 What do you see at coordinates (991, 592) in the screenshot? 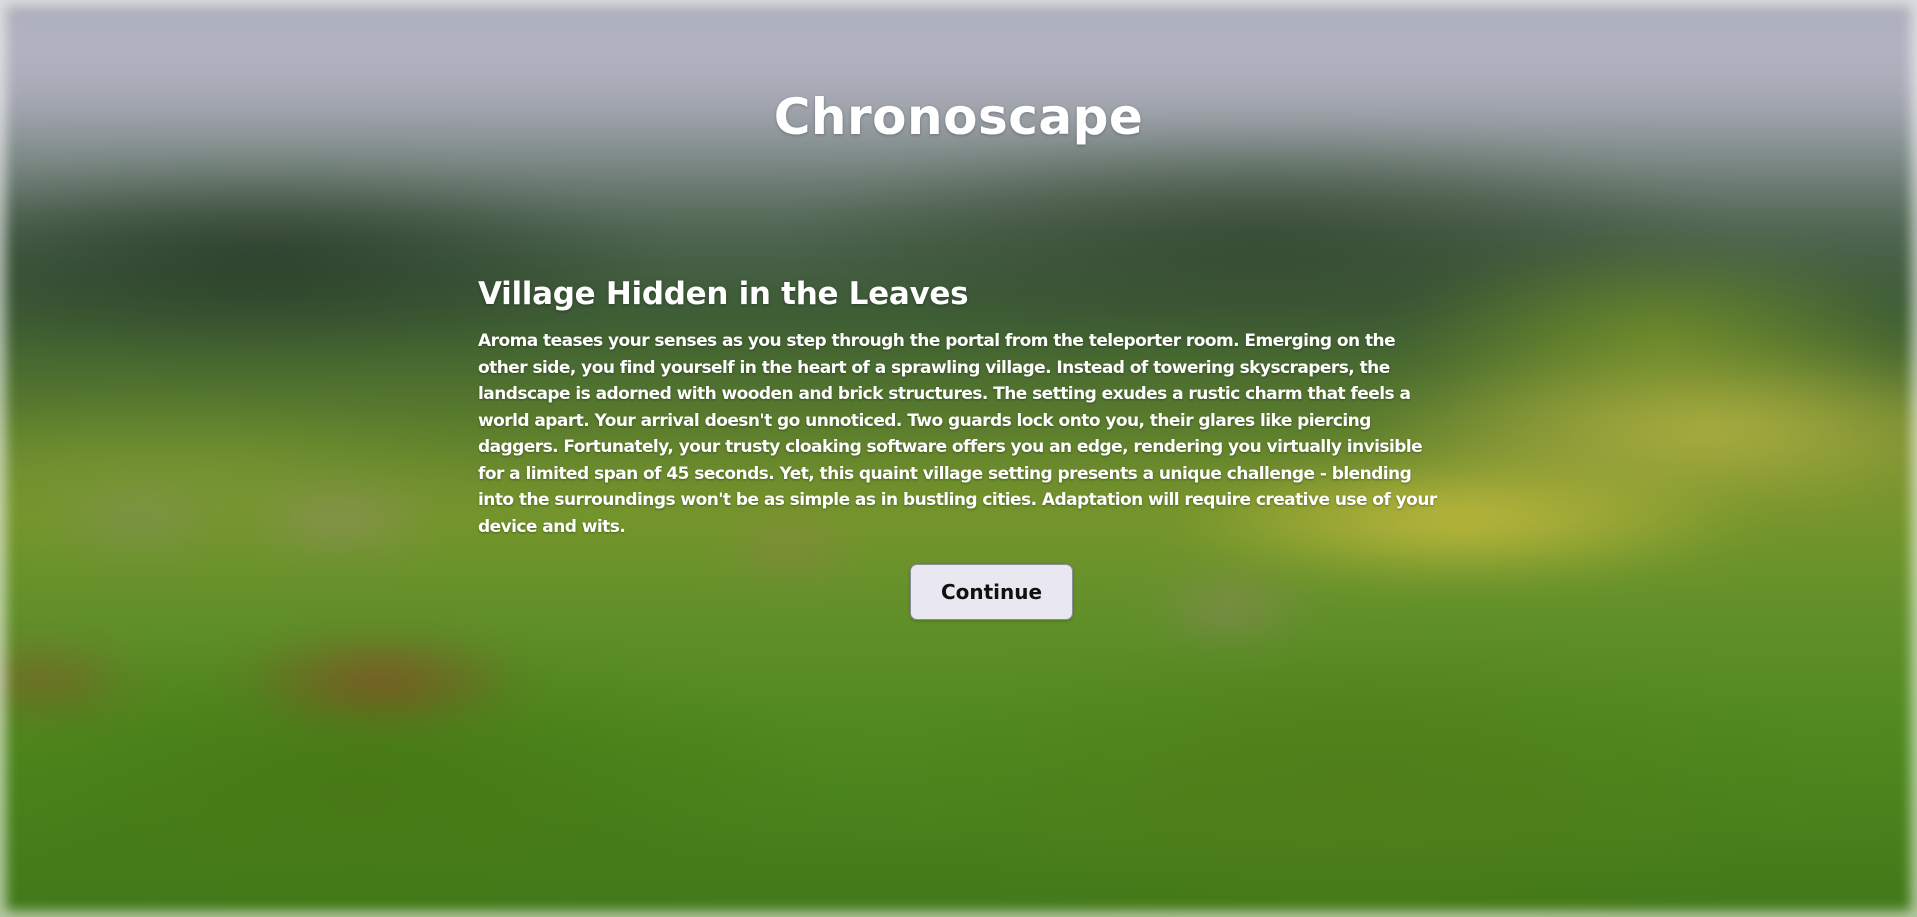
I see `continue-button: Continue` at bounding box center [991, 592].